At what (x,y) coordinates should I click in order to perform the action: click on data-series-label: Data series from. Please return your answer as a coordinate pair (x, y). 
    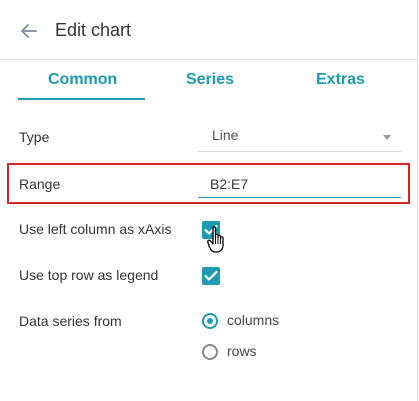
    Looking at the image, I should click on (70, 321).